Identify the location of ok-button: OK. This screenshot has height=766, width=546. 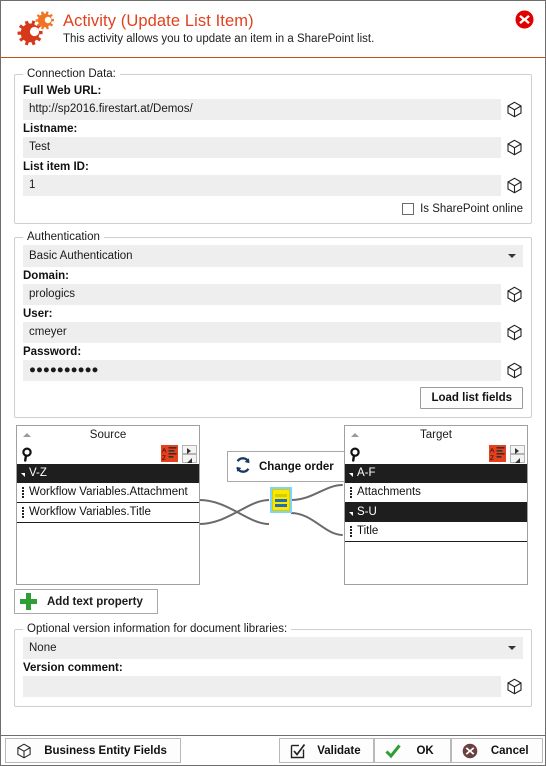
(412, 750).